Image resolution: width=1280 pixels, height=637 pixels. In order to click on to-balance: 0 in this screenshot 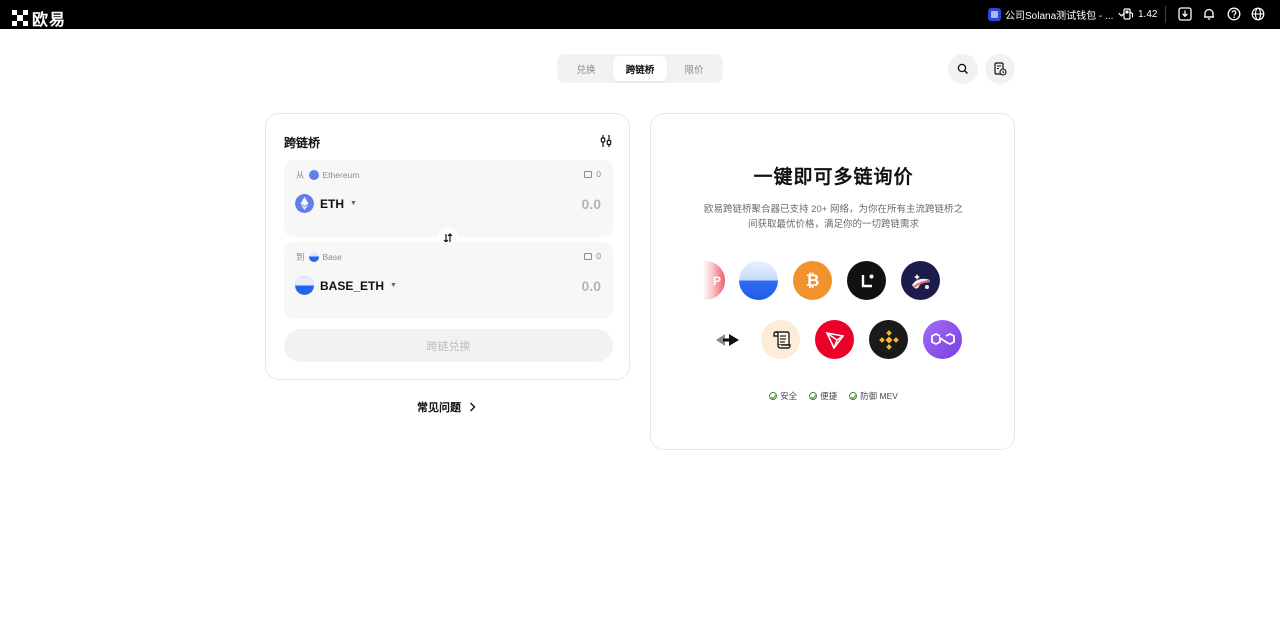, I will do `click(592, 256)`.